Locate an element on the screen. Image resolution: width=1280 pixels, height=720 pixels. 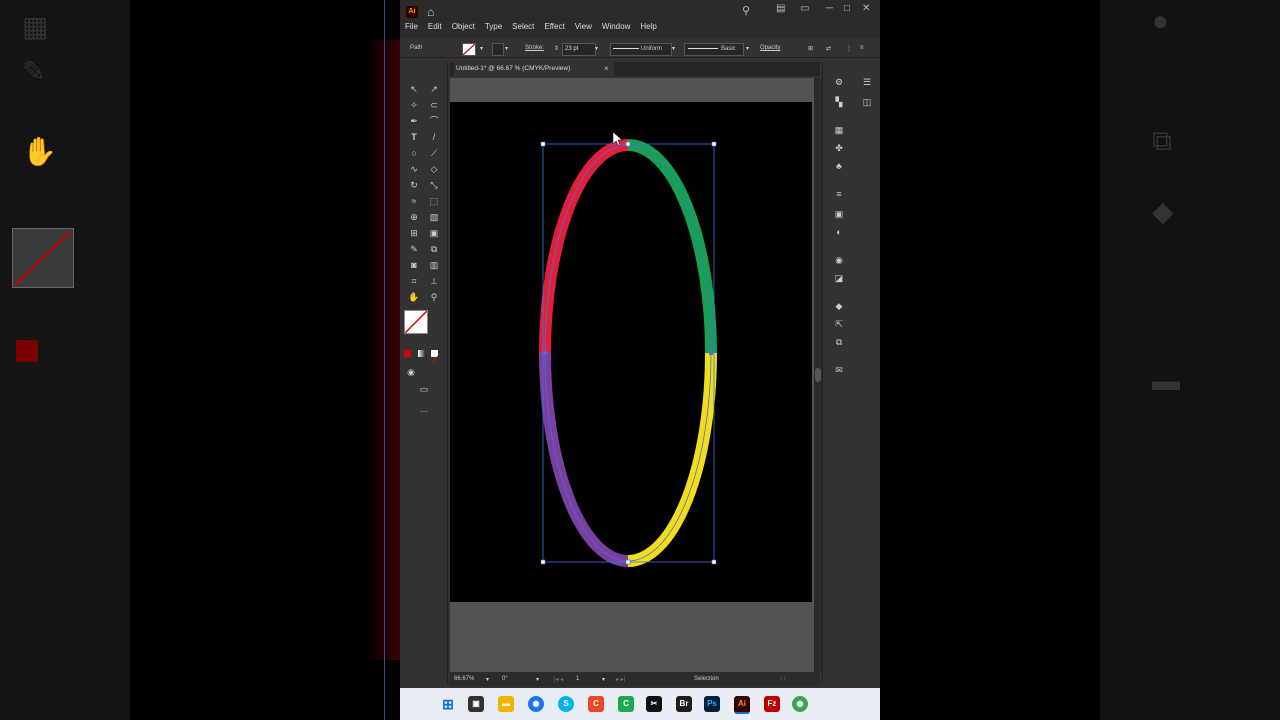
gradient-icon: ▣ is located at coordinates (839, 214).